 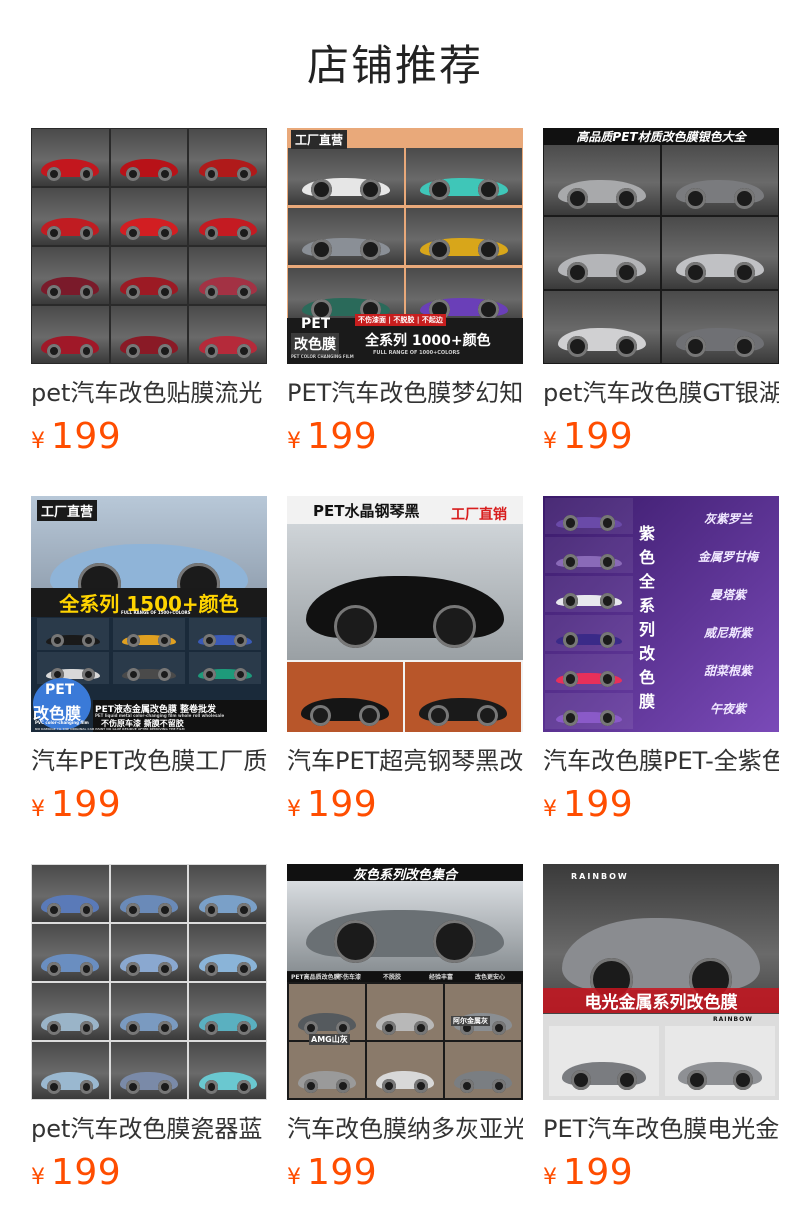 I want to click on currency-symbol: ¥, so click(x=550, y=441).